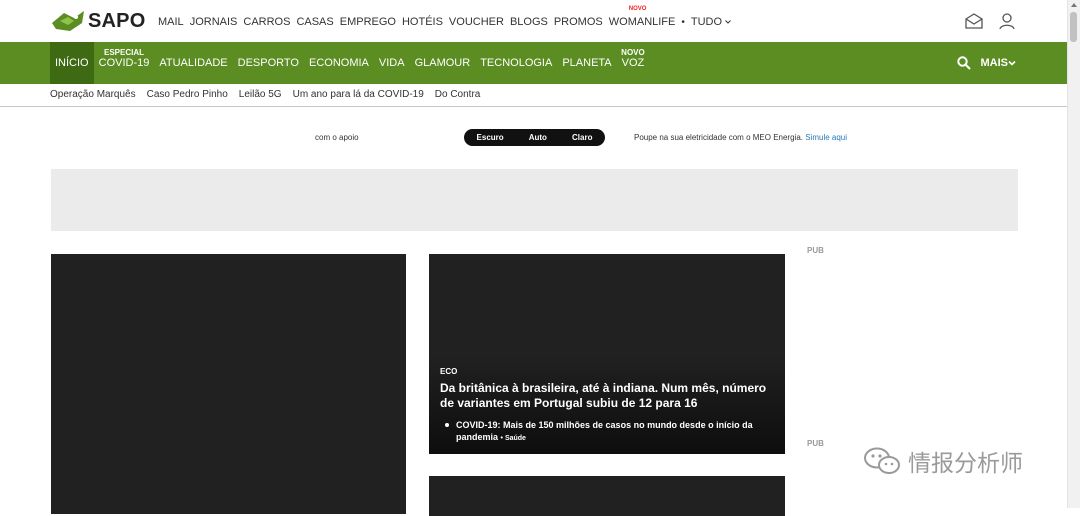  I want to click on ad-banner, so click(534, 200).